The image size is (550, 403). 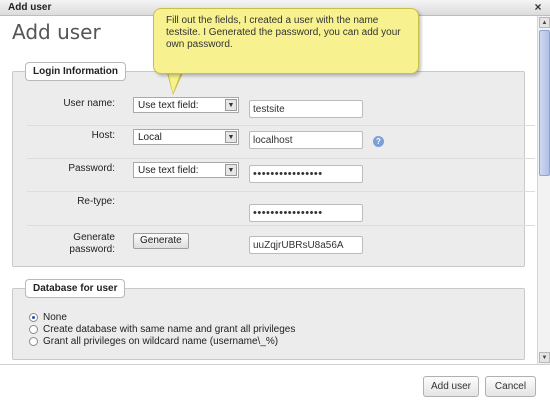 I want to click on dialog-footer: Add user Cancel, so click(x=275, y=383).